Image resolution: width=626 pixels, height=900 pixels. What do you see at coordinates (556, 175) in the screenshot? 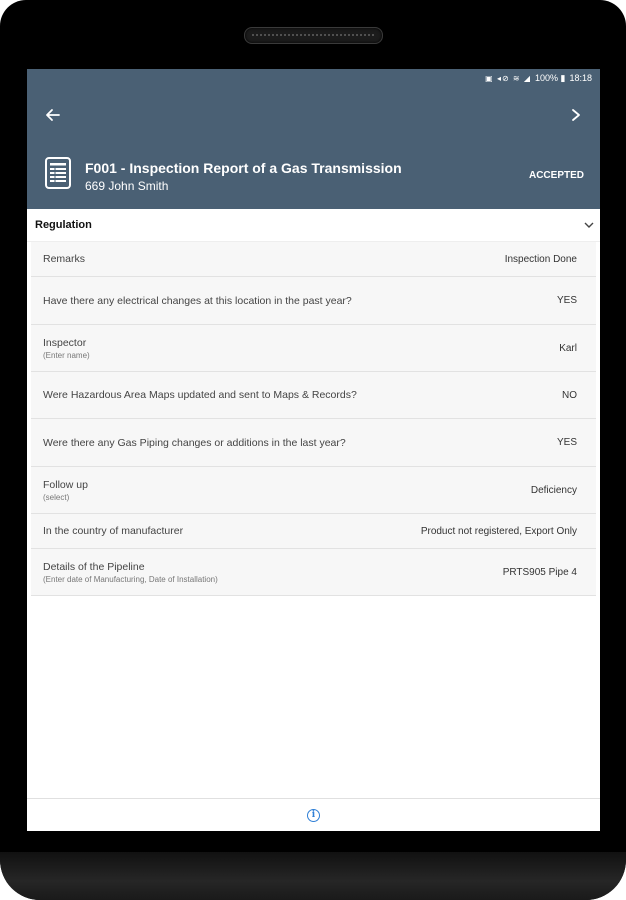
I see `status-badge: ACCEPTED` at bounding box center [556, 175].